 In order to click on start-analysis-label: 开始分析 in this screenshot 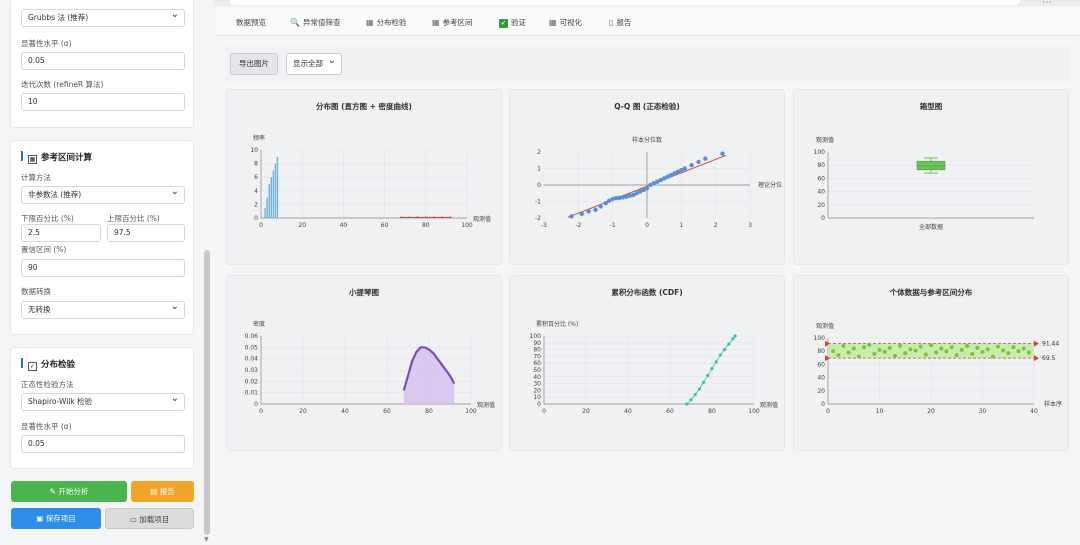, I will do `click(73, 491)`.